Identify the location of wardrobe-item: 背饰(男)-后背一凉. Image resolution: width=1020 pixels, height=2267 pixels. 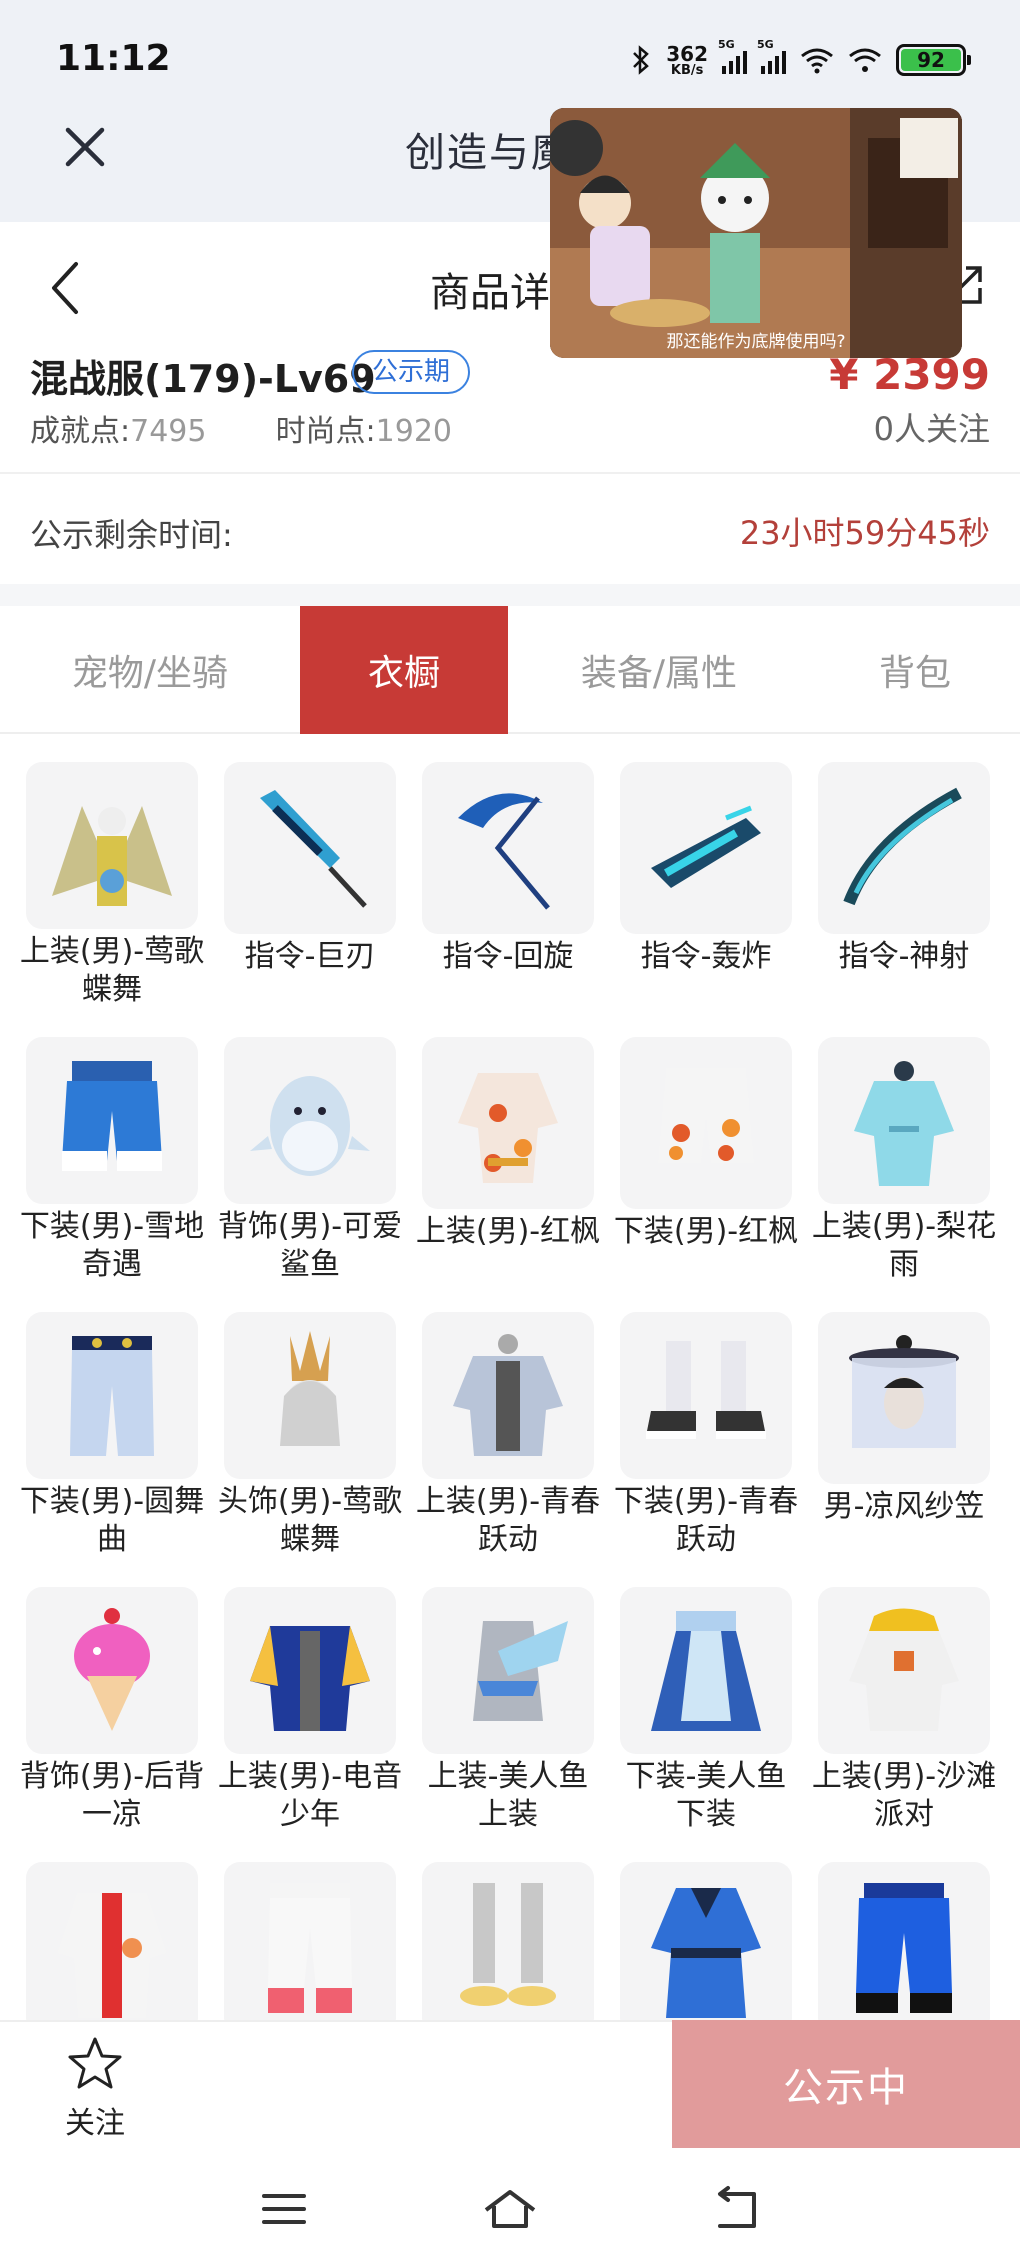
(112, 1710).